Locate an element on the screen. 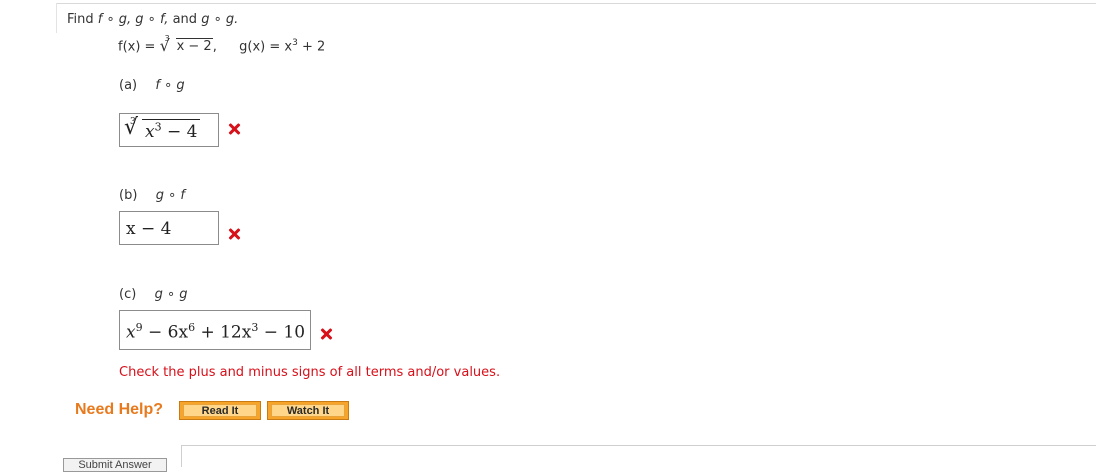 Image resolution: width=1096 pixels, height=472 pixels. part-b-letter: (b) is located at coordinates (128, 195).